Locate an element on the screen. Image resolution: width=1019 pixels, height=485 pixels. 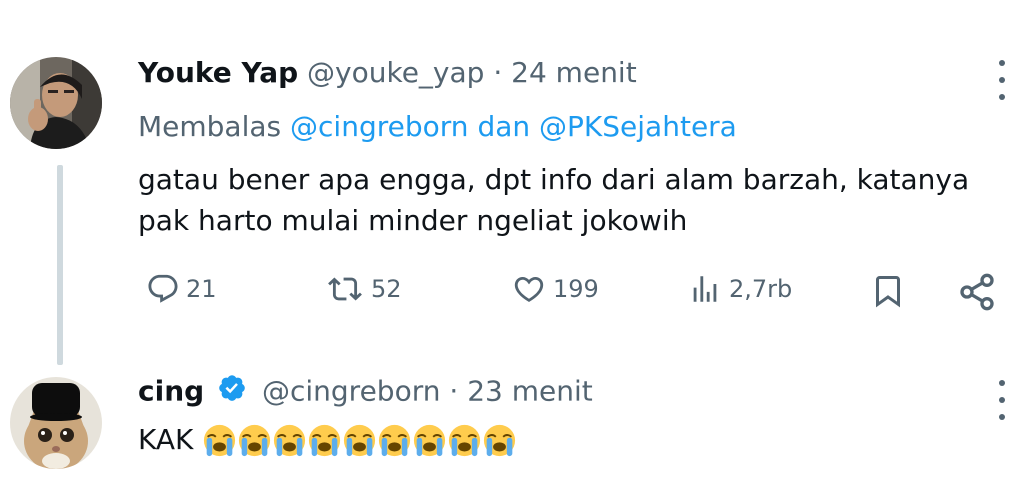
emoji-row is located at coordinates (358, 440).